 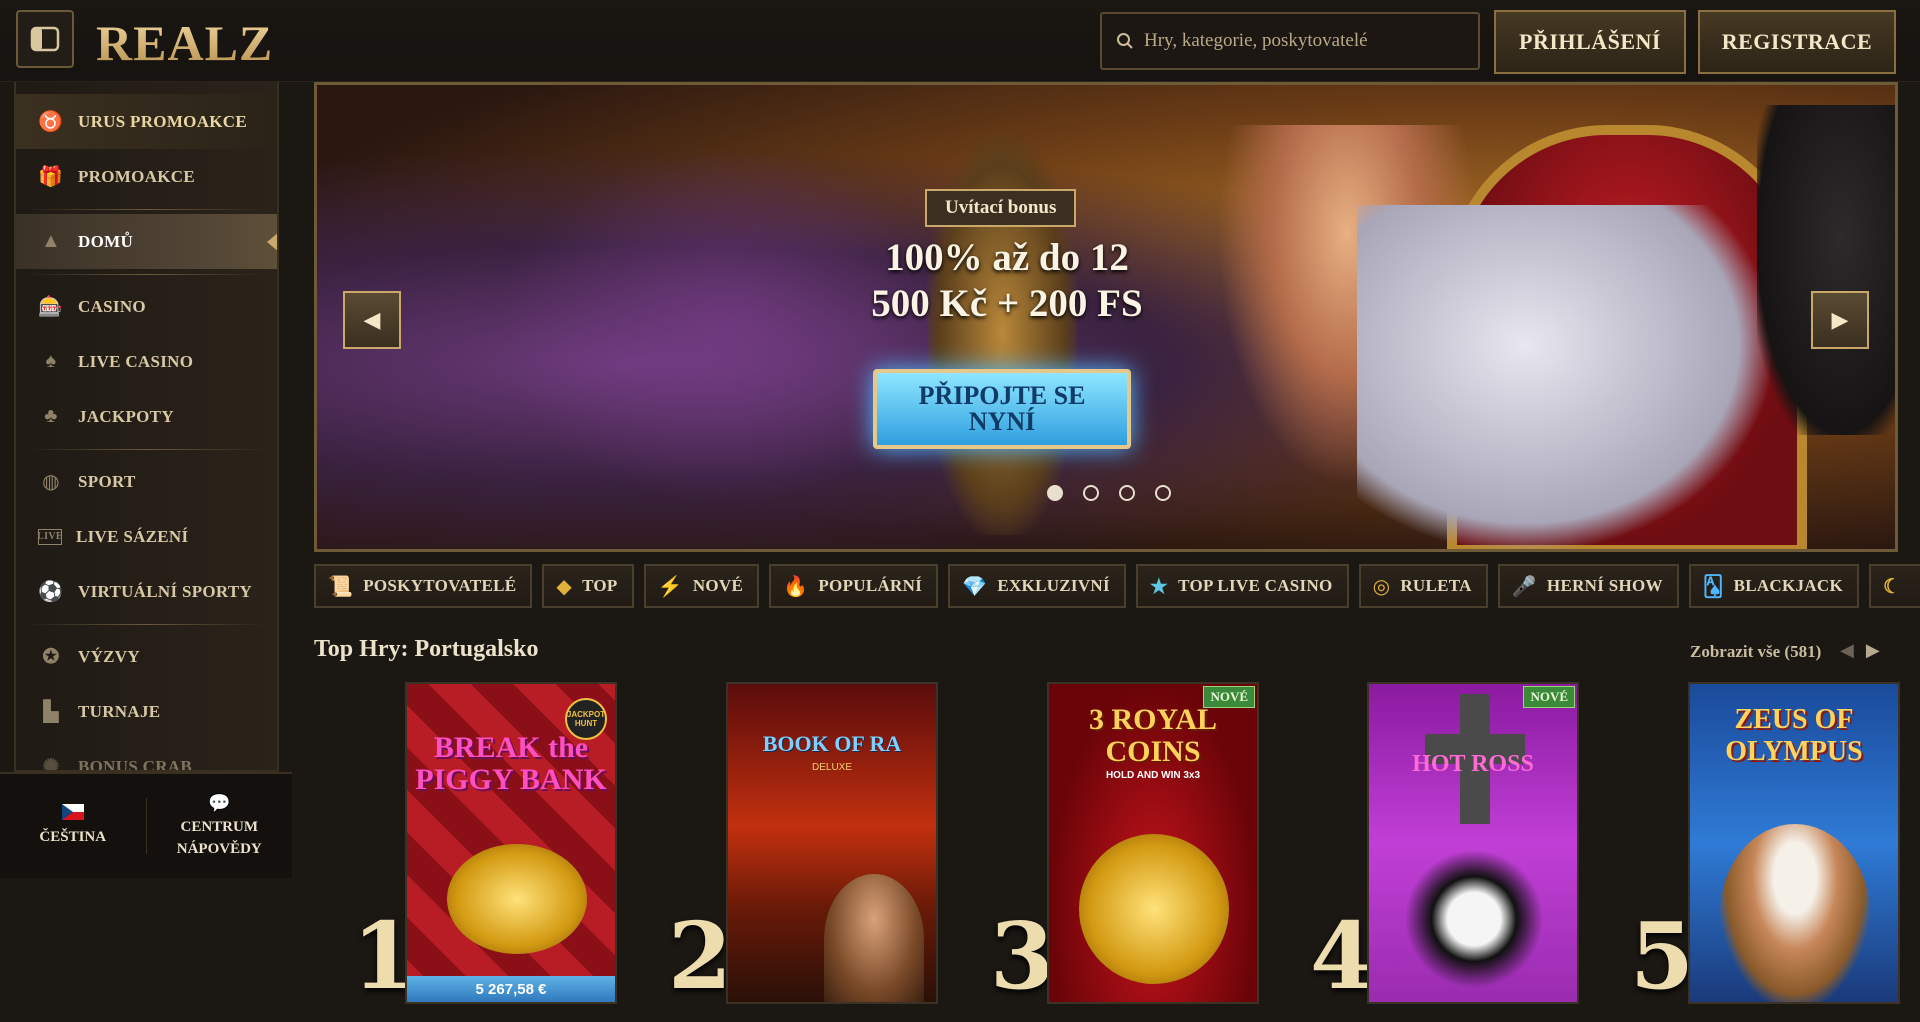 I want to click on help-center-button: 💬 CENTRUM NÁPOVĚDY, so click(x=220, y=826).